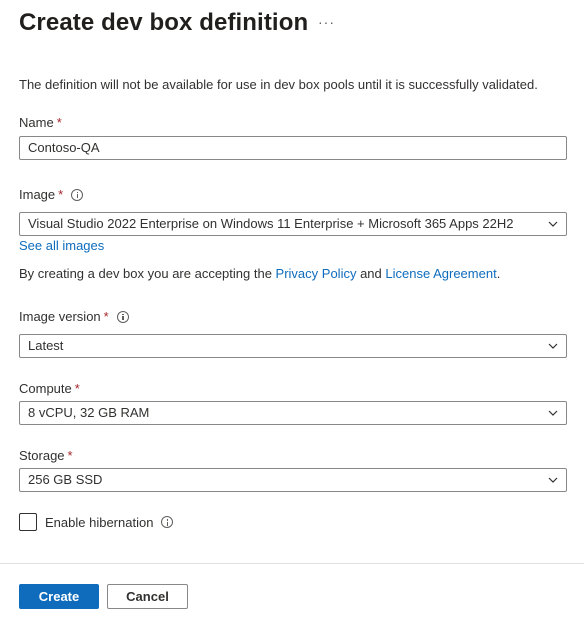  I want to click on image-version-label: Image version, so click(60, 316).